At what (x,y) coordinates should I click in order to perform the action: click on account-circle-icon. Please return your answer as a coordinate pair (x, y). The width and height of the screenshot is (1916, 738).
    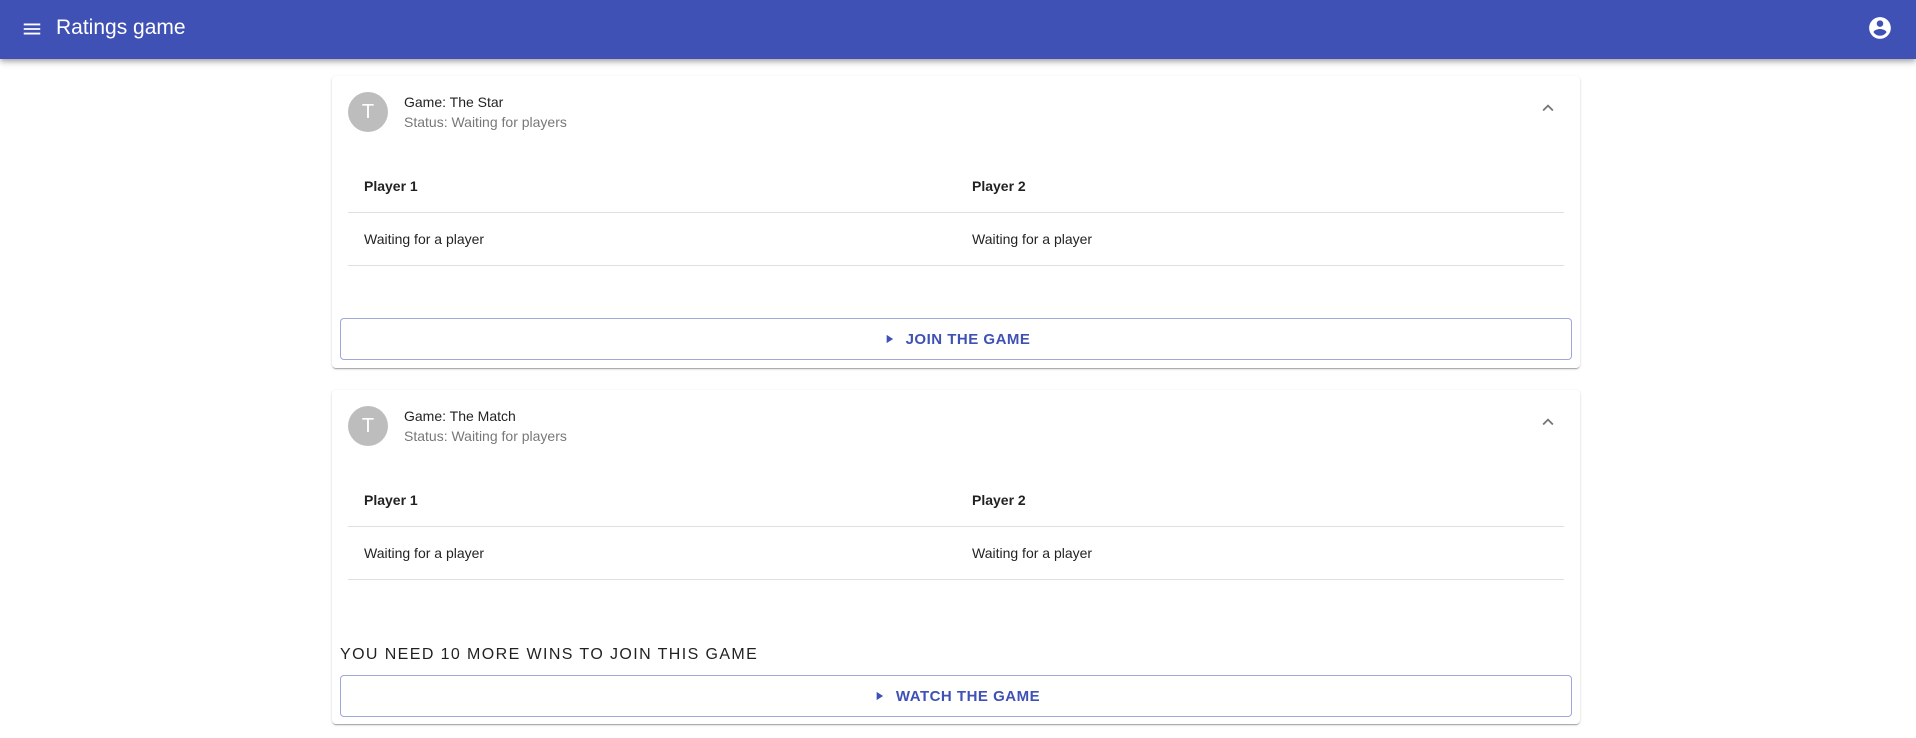
    Looking at the image, I should click on (1880, 28).